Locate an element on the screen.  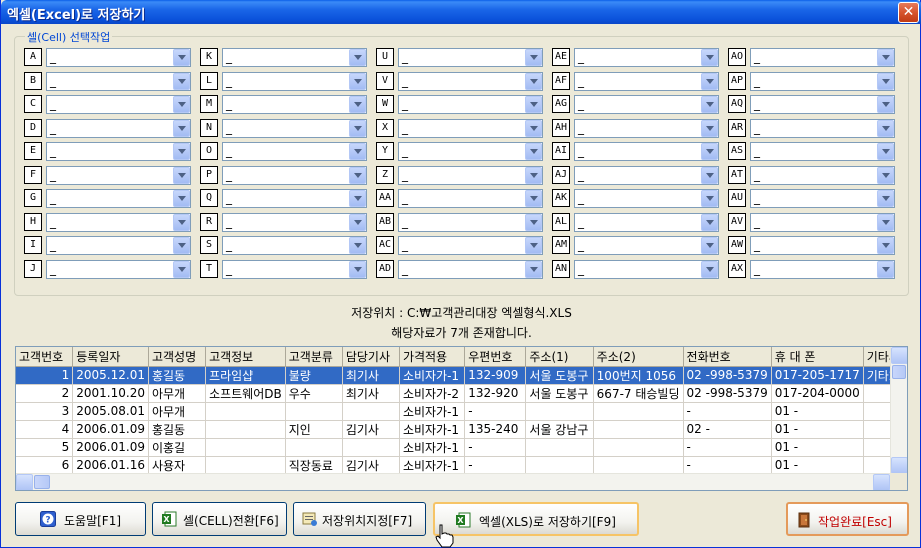
scroll-right-arrow-icon is located at coordinates (881, 482).